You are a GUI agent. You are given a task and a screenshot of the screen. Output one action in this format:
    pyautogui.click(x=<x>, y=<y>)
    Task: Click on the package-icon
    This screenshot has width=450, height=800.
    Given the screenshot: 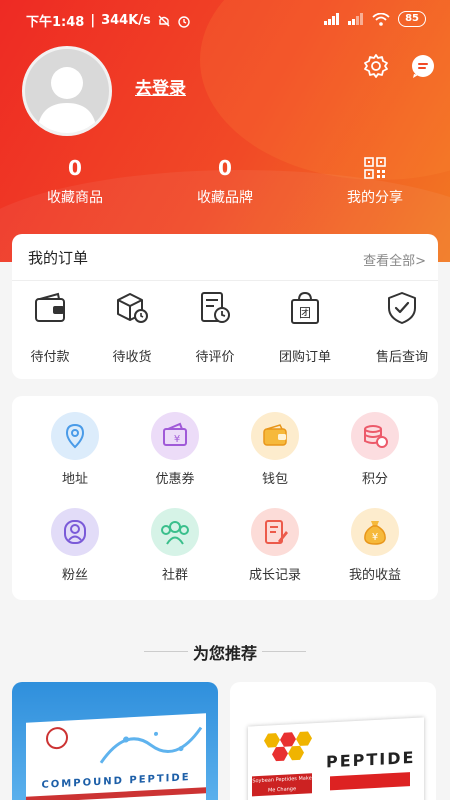 What is the action you would take?
    pyautogui.click(x=132, y=308)
    